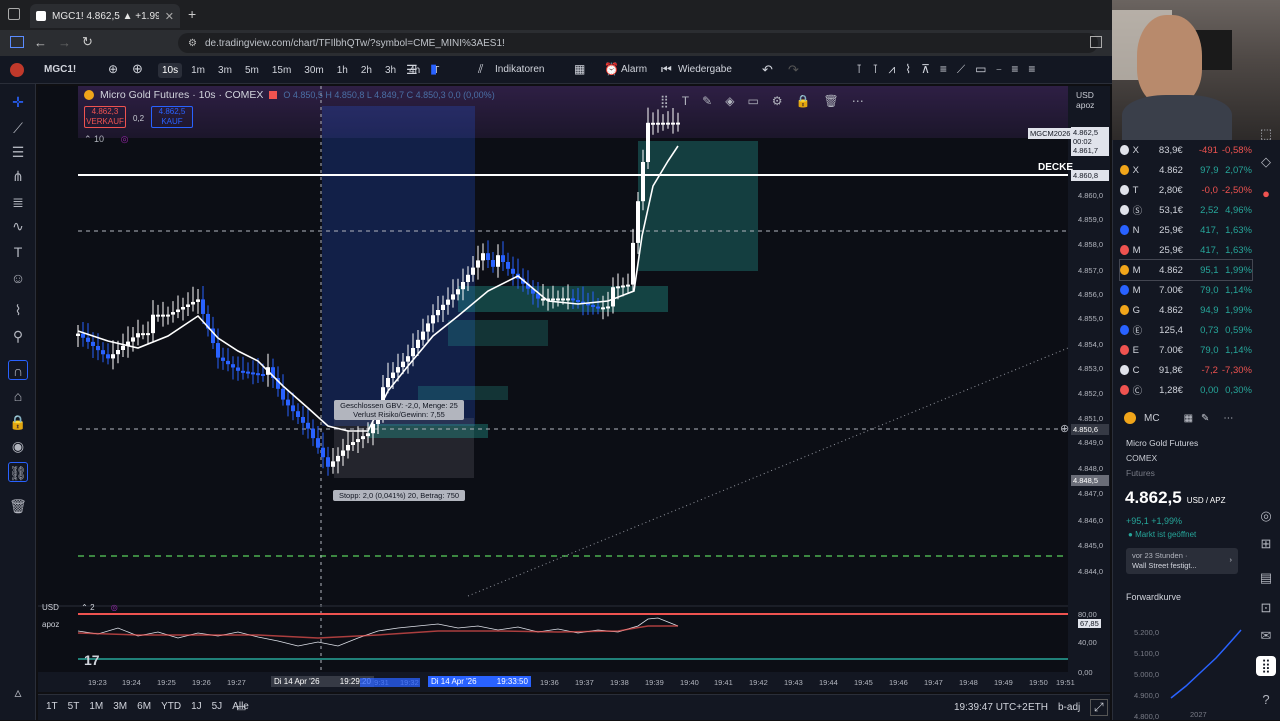  What do you see at coordinates (120, 706) in the screenshot?
I see `range-3M: 3M` at bounding box center [120, 706].